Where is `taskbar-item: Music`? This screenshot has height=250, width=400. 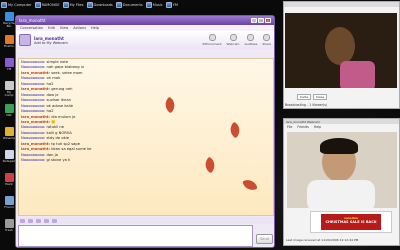
taskbar-item: Music is located at coordinates (154, 5).